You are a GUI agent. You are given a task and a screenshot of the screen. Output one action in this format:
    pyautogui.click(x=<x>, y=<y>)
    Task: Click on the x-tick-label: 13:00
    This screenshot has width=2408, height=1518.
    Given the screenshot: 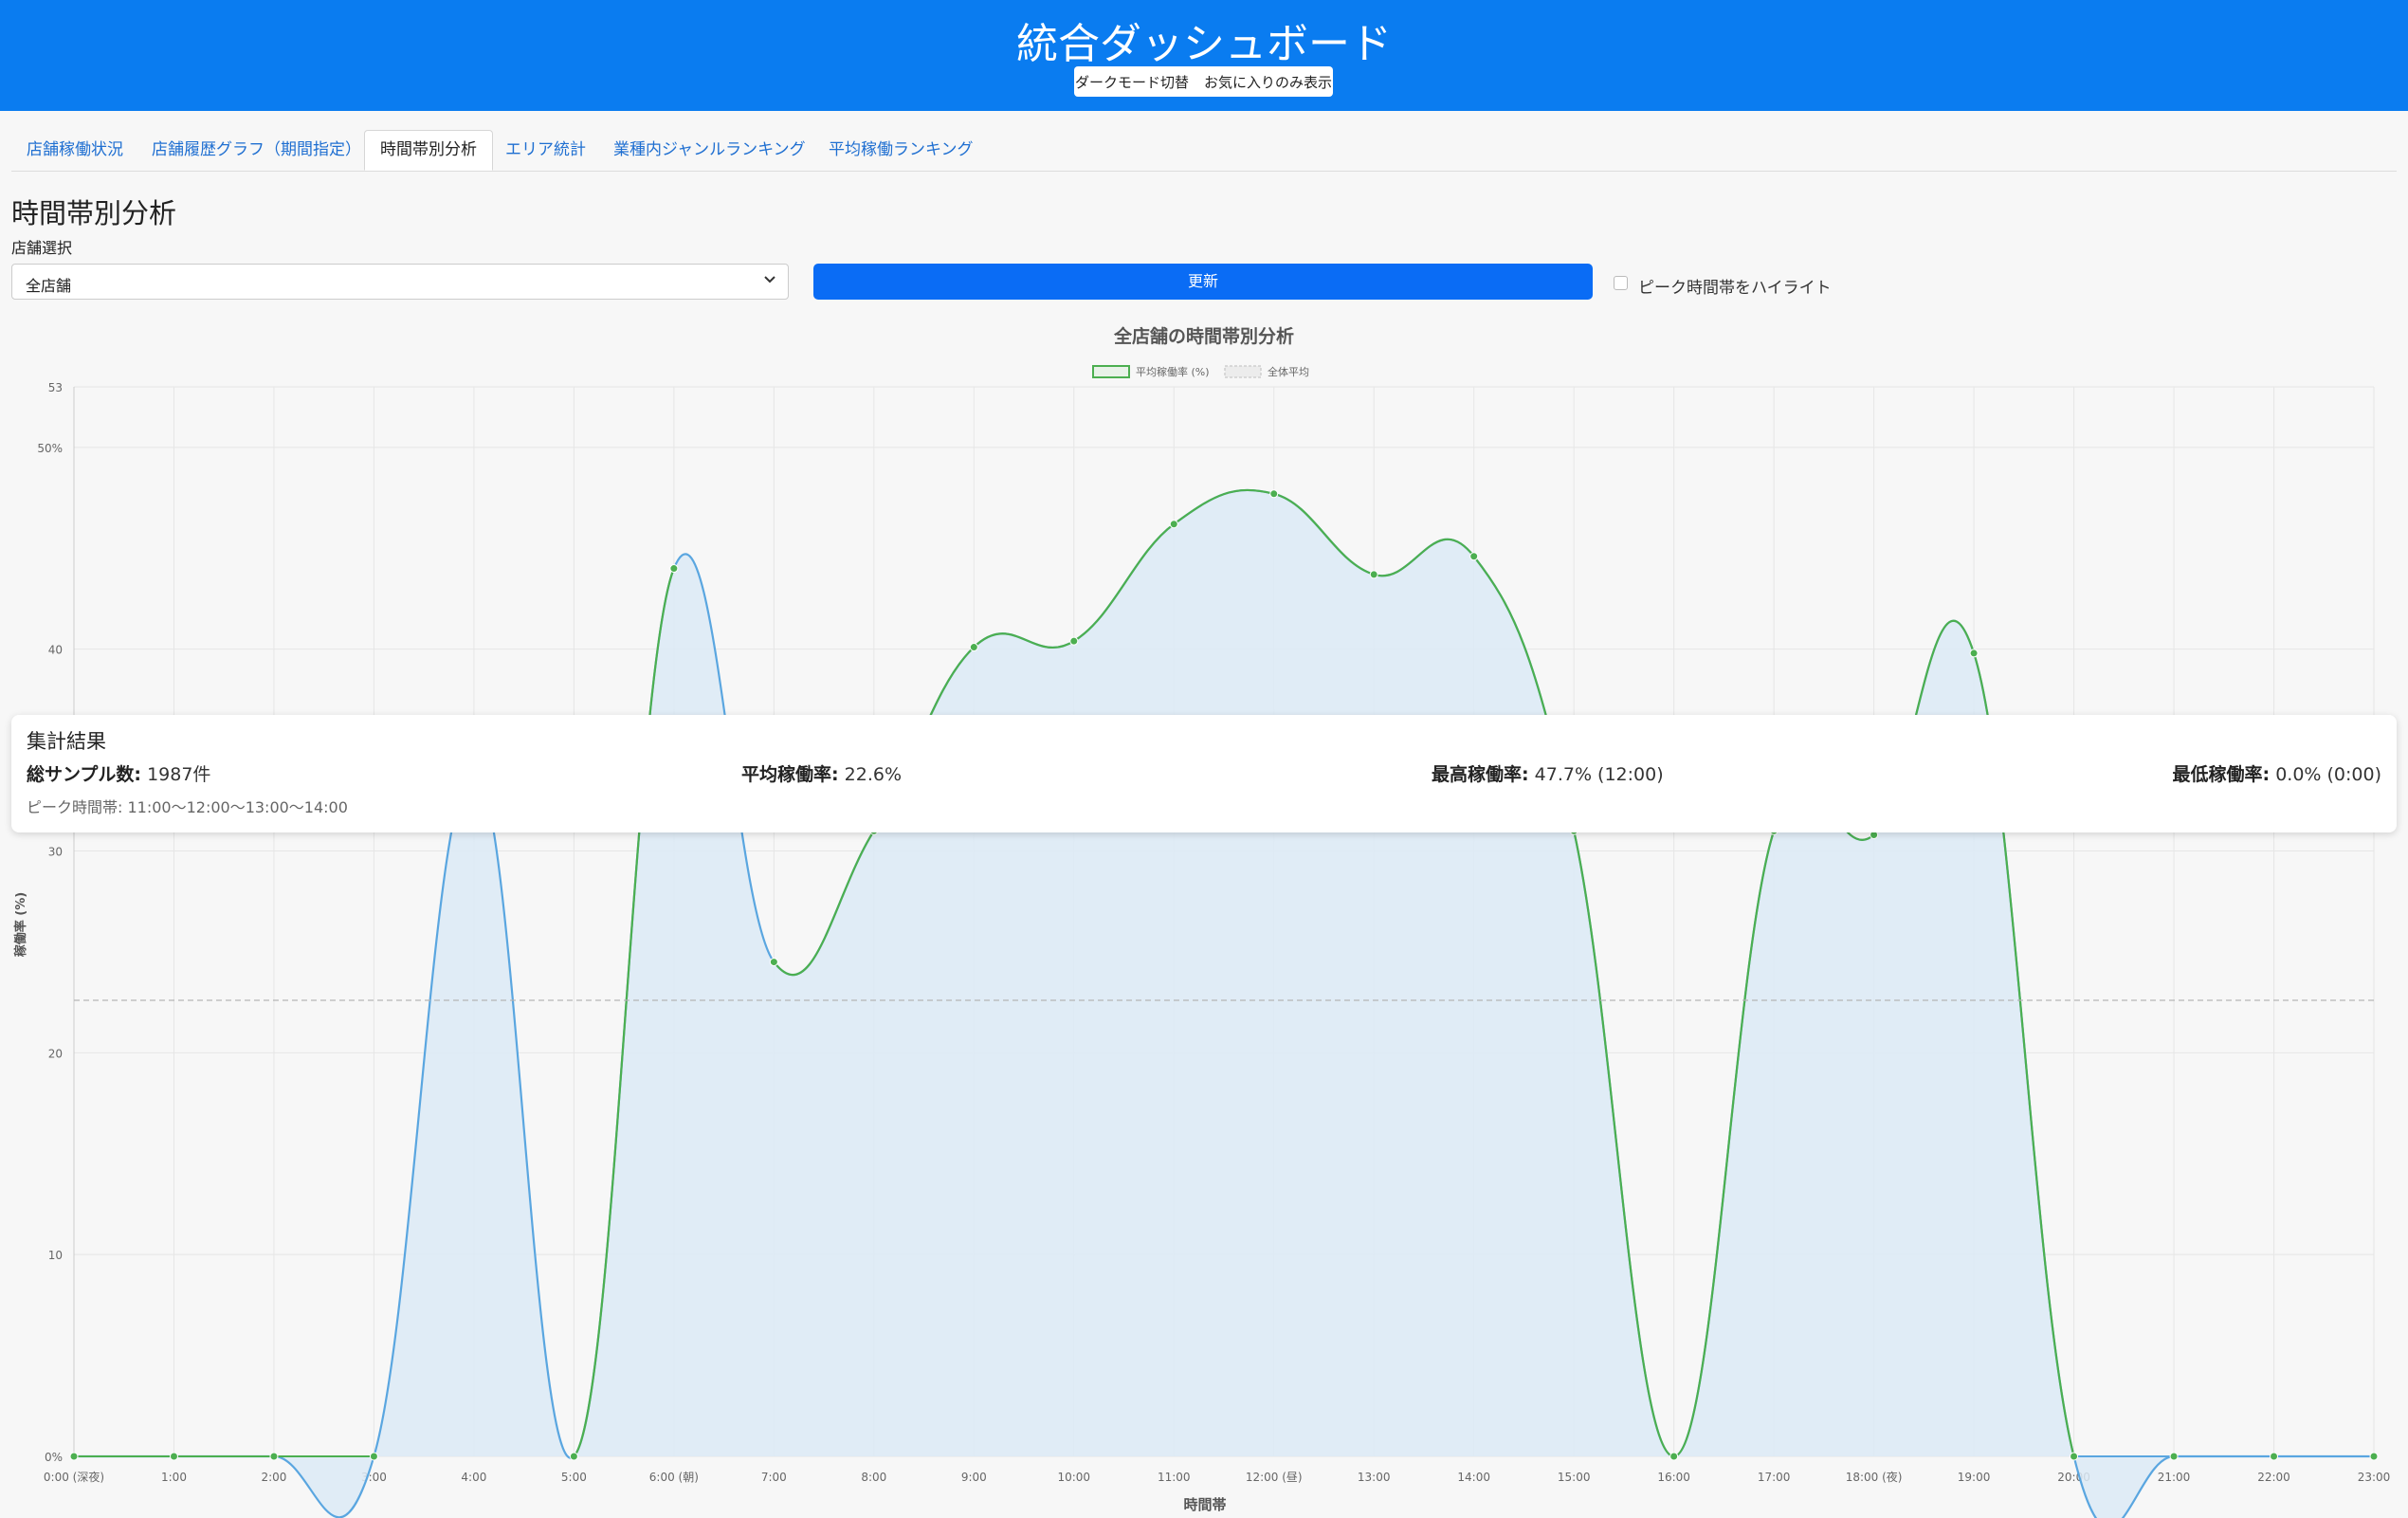 What is the action you would take?
    pyautogui.click(x=1374, y=1477)
    